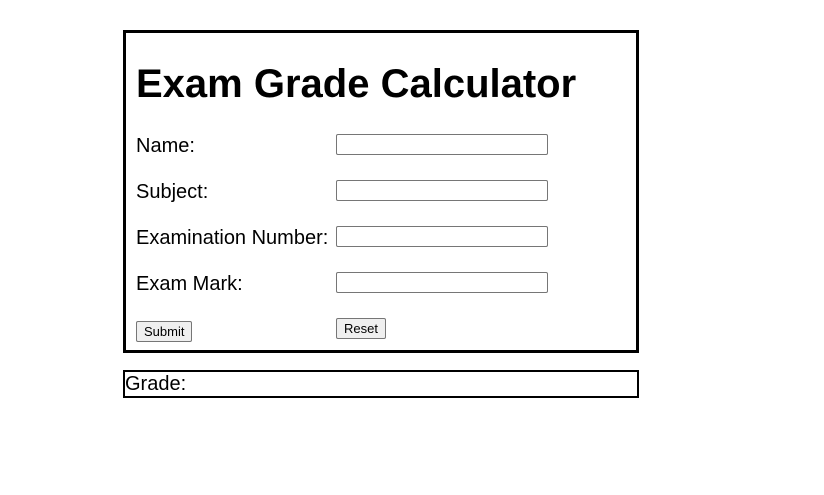 This screenshot has height=495, width=824. I want to click on page-title: Exam Grade Calculator, so click(356, 84).